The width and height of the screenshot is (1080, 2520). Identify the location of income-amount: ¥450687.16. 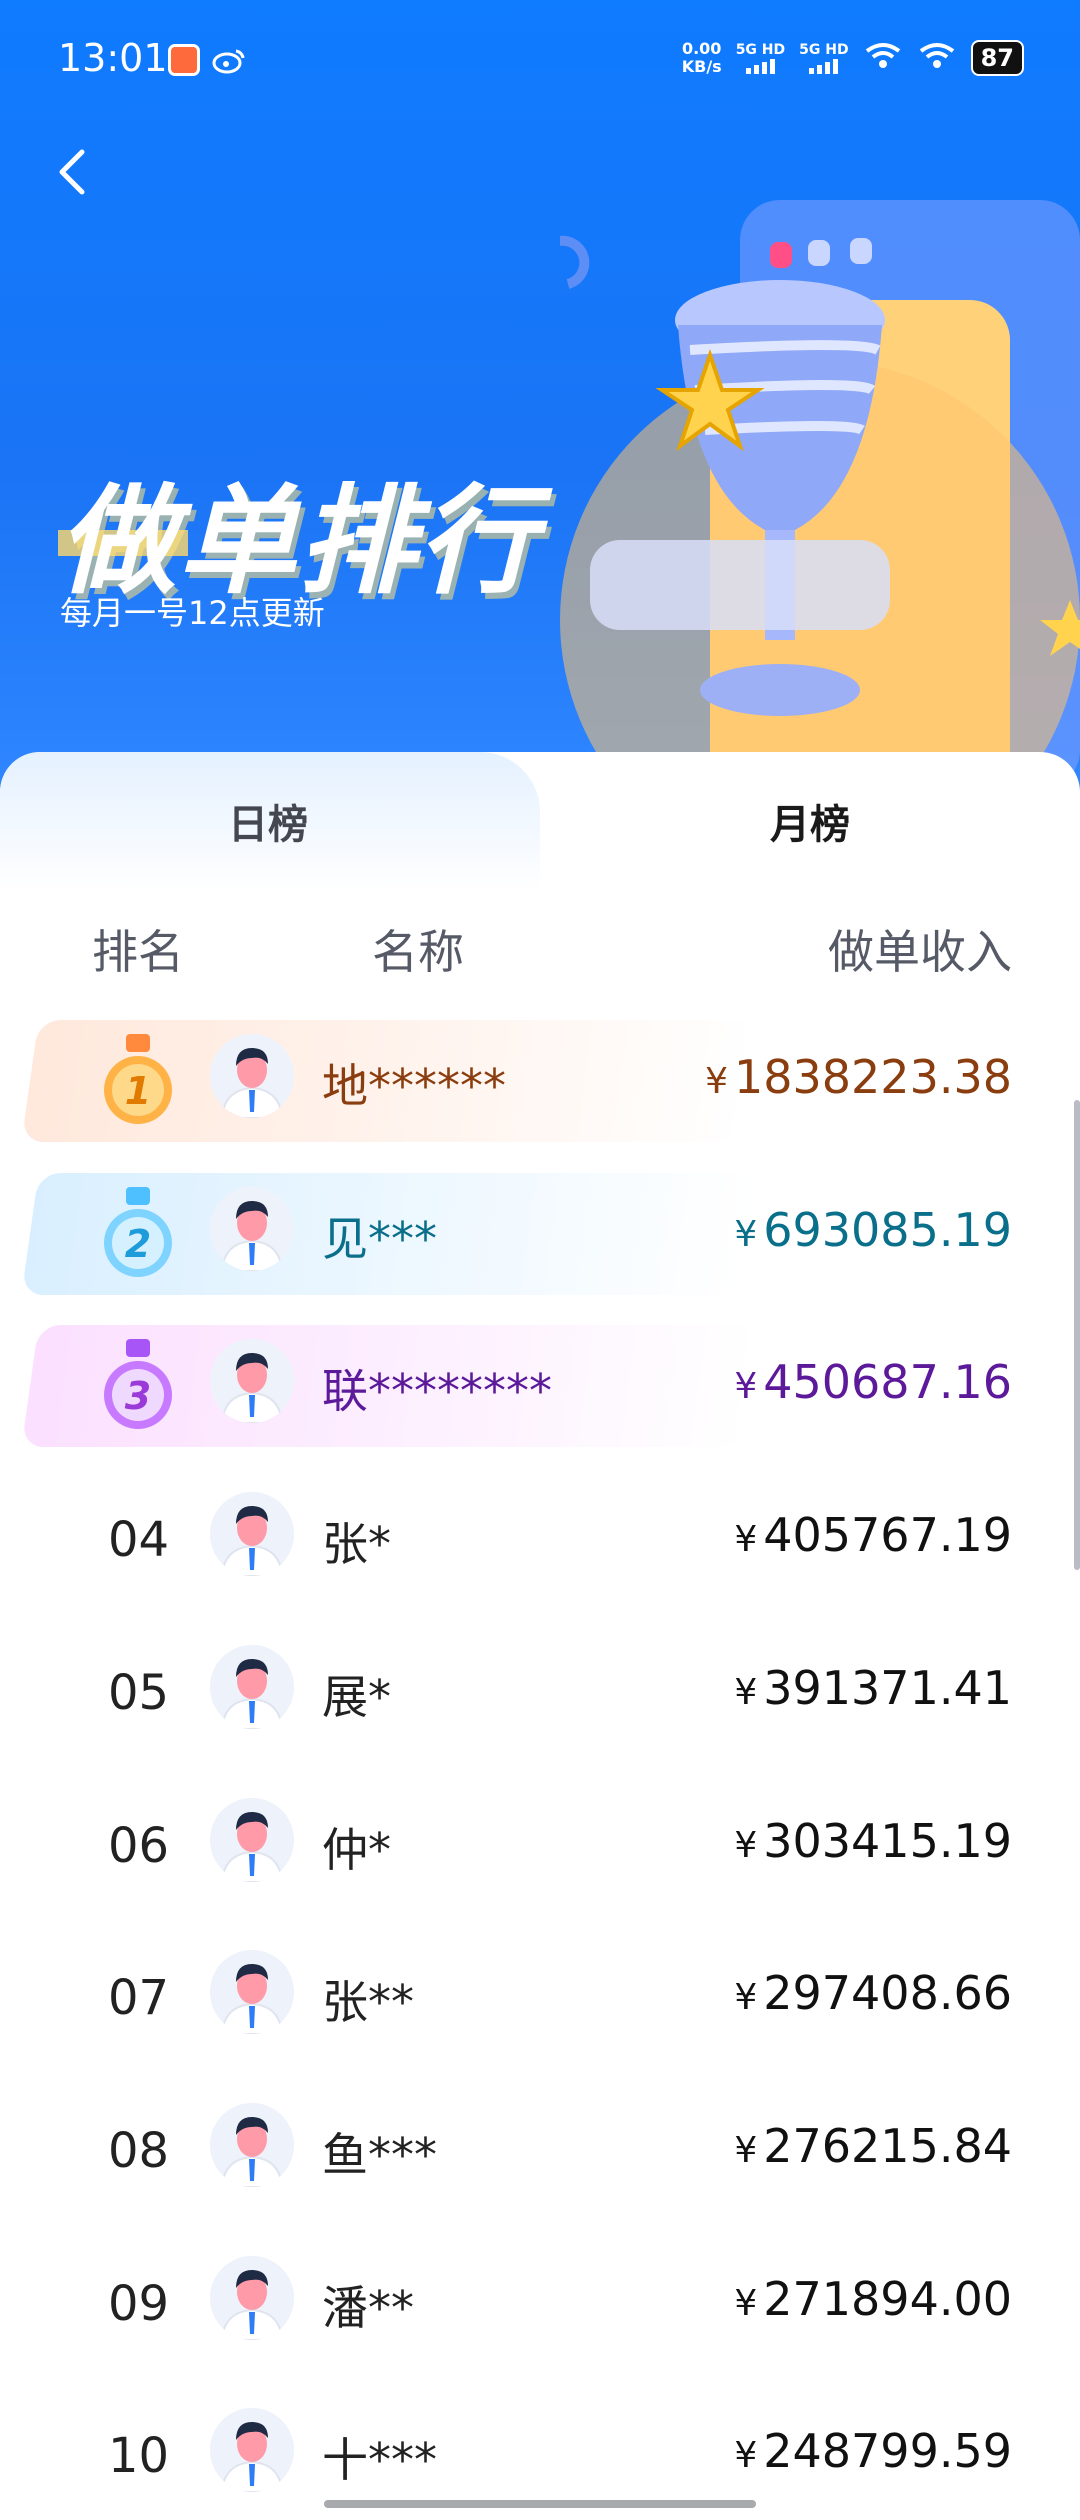
(873, 1382).